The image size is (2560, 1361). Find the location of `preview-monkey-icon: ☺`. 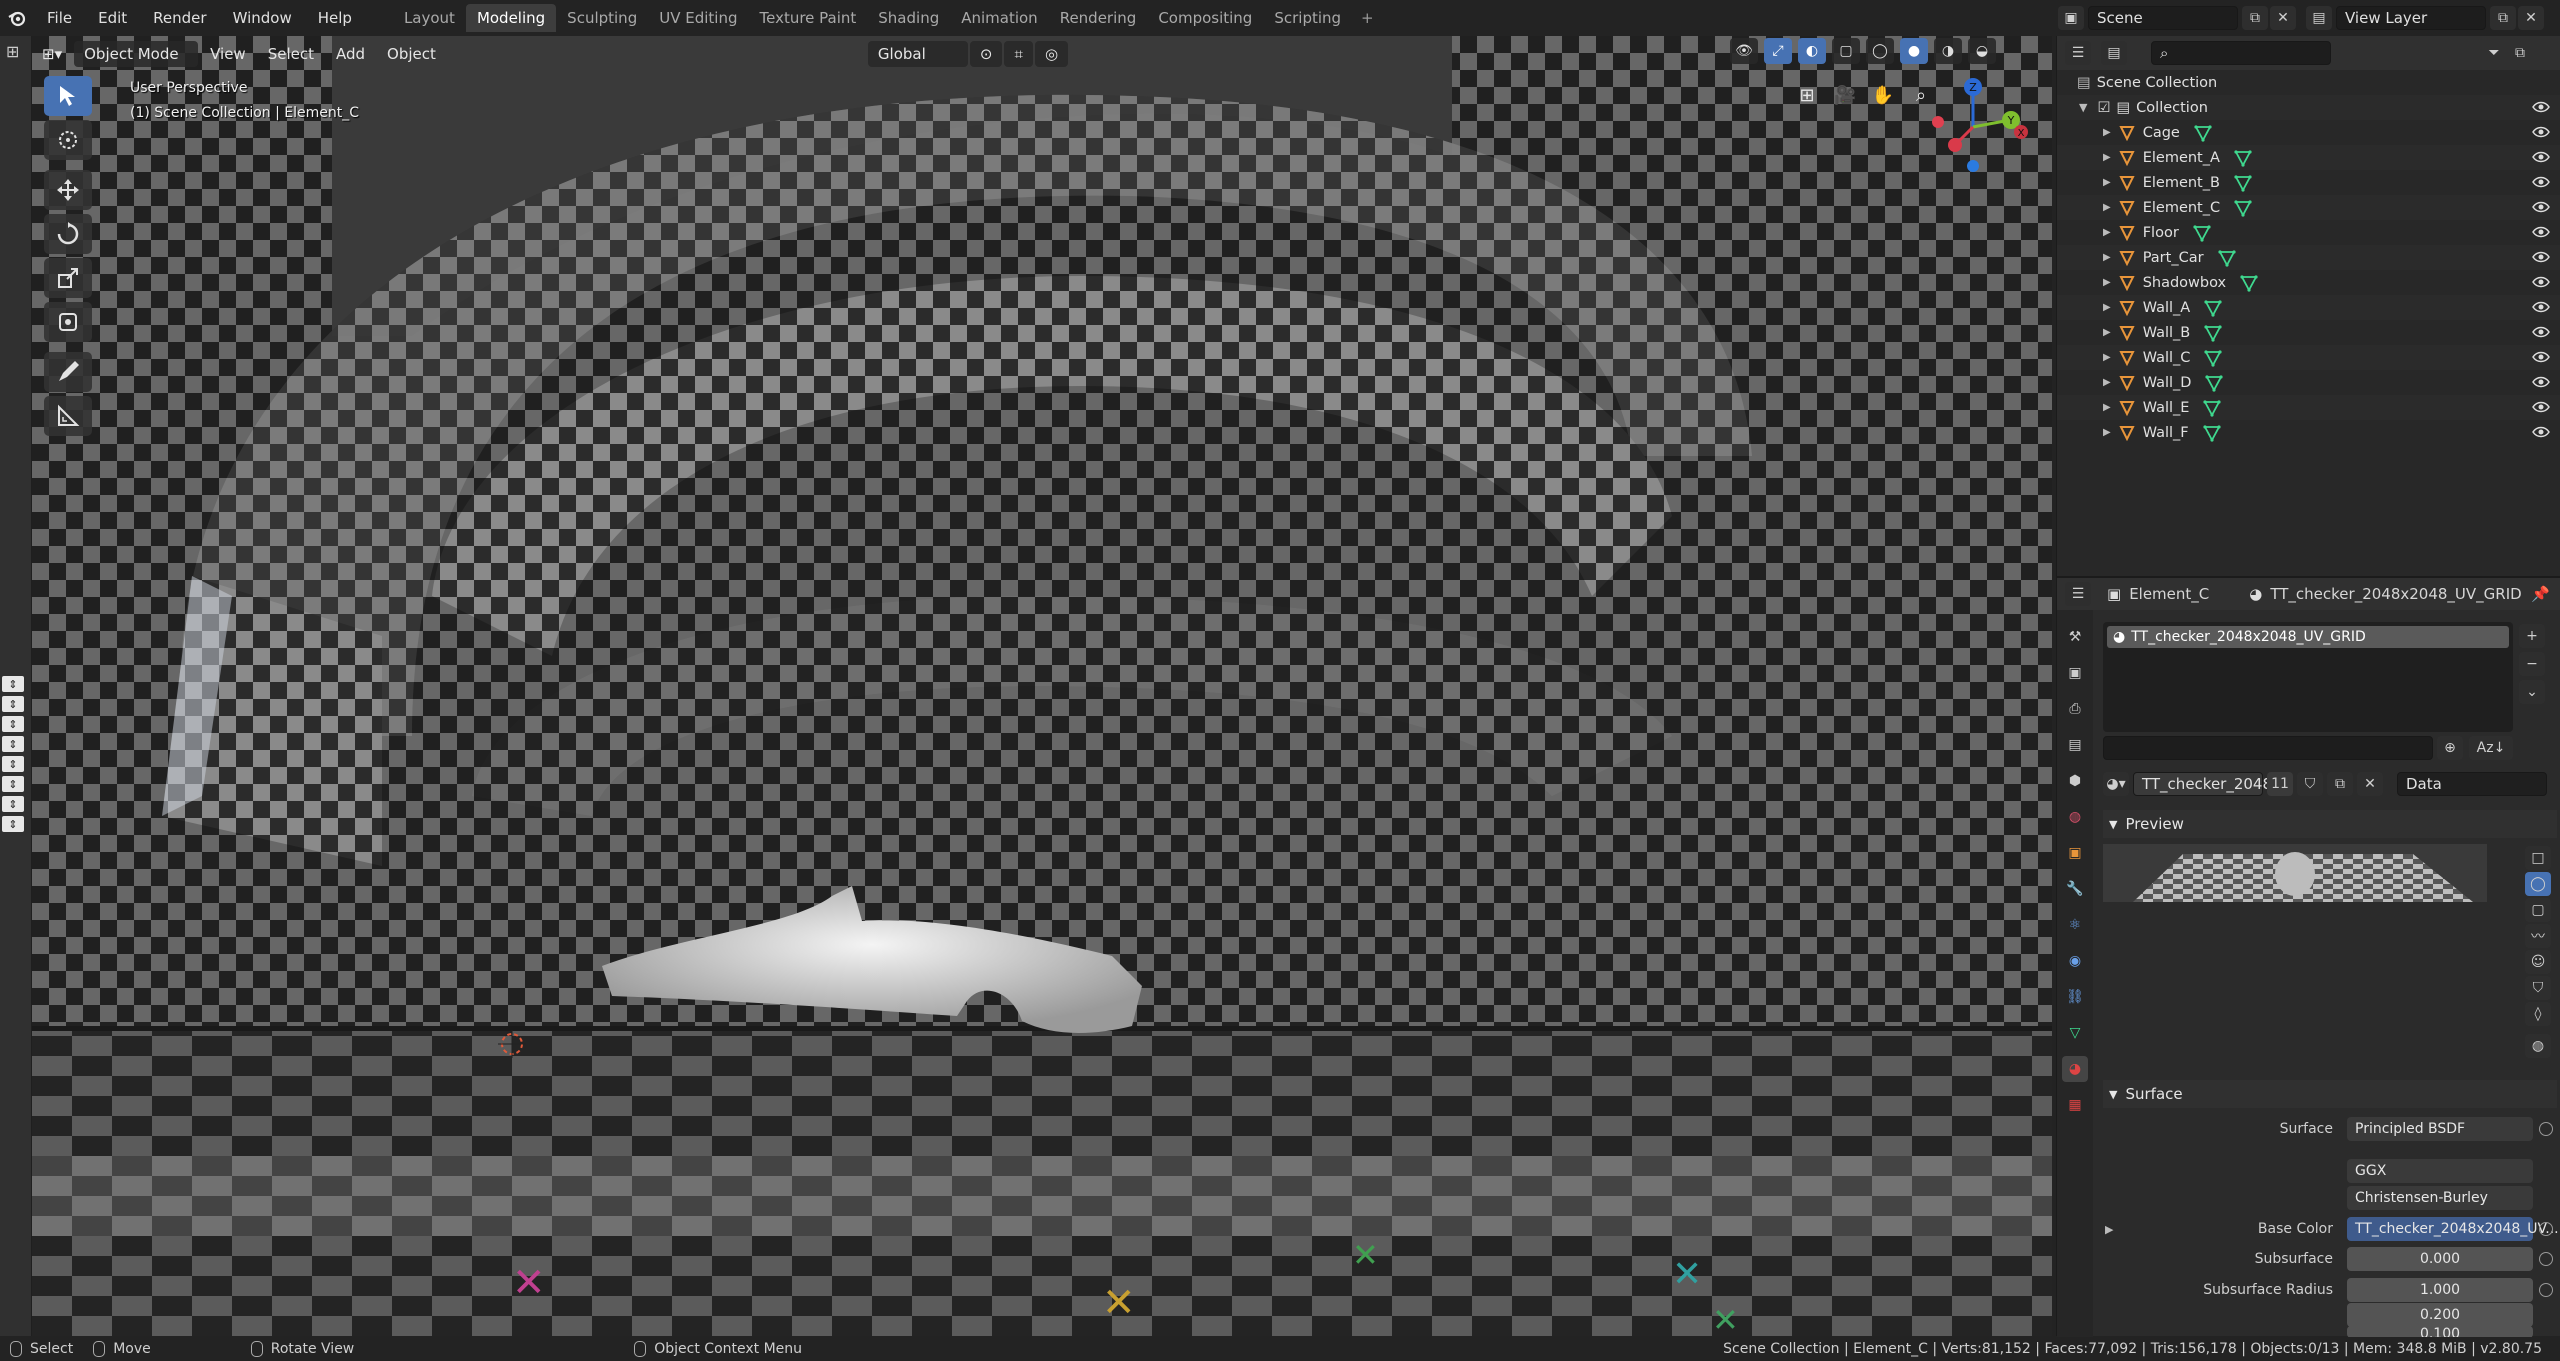

preview-monkey-icon: ☺ is located at coordinates (2538, 962).